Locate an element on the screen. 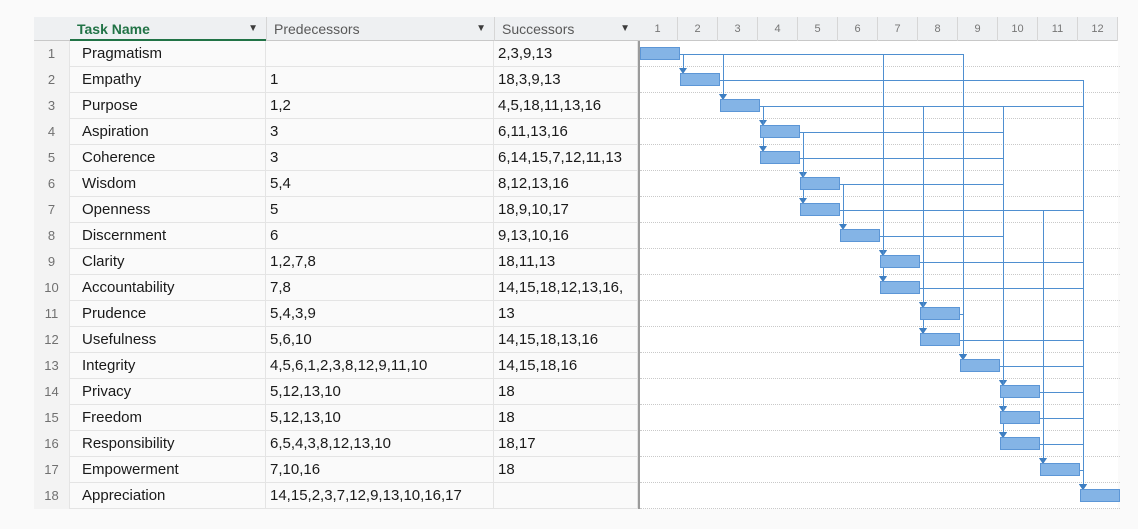  table-row: 17 Empowerment 7,10,16 18 is located at coordinates (336, 470).